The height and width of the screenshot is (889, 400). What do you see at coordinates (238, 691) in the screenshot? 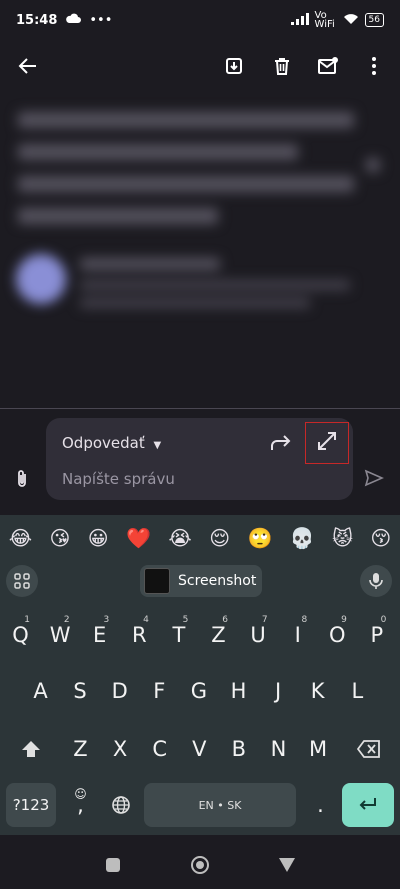
I see `key-h: H` at bounding box center [238, 691].